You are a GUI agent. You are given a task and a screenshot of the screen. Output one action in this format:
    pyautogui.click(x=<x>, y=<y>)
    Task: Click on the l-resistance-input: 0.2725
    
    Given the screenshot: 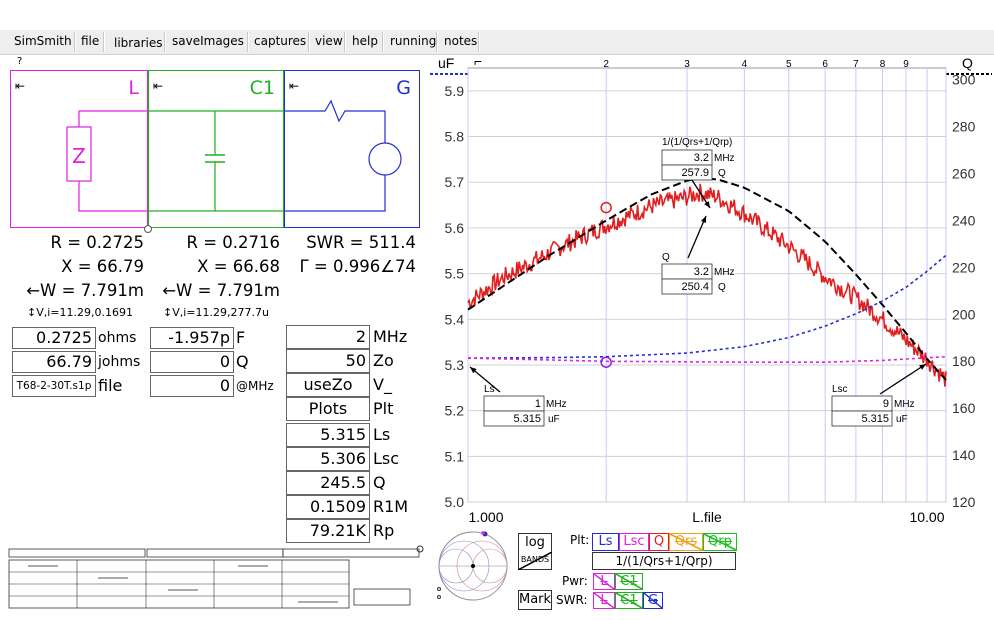 What is the action you would take?
    pyautogui.click(x=54, y=338)
    